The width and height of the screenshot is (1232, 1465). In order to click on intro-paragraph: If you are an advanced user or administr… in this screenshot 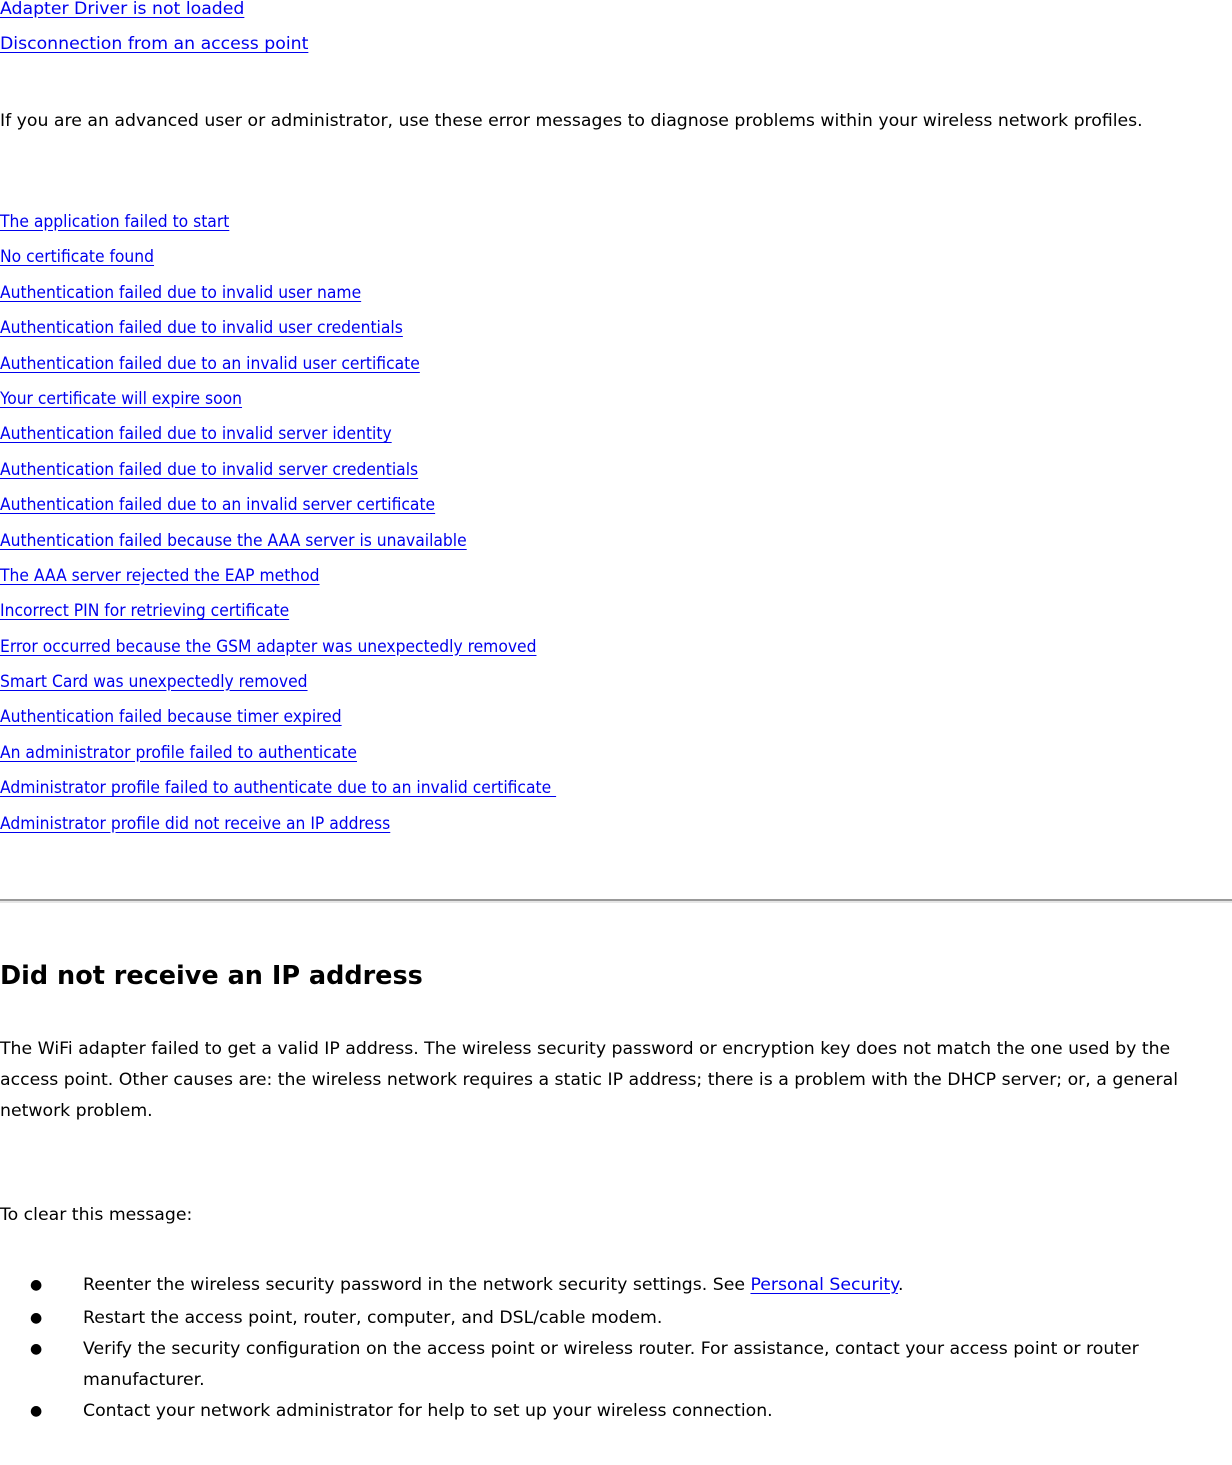, I will do `click(571, 121)`.